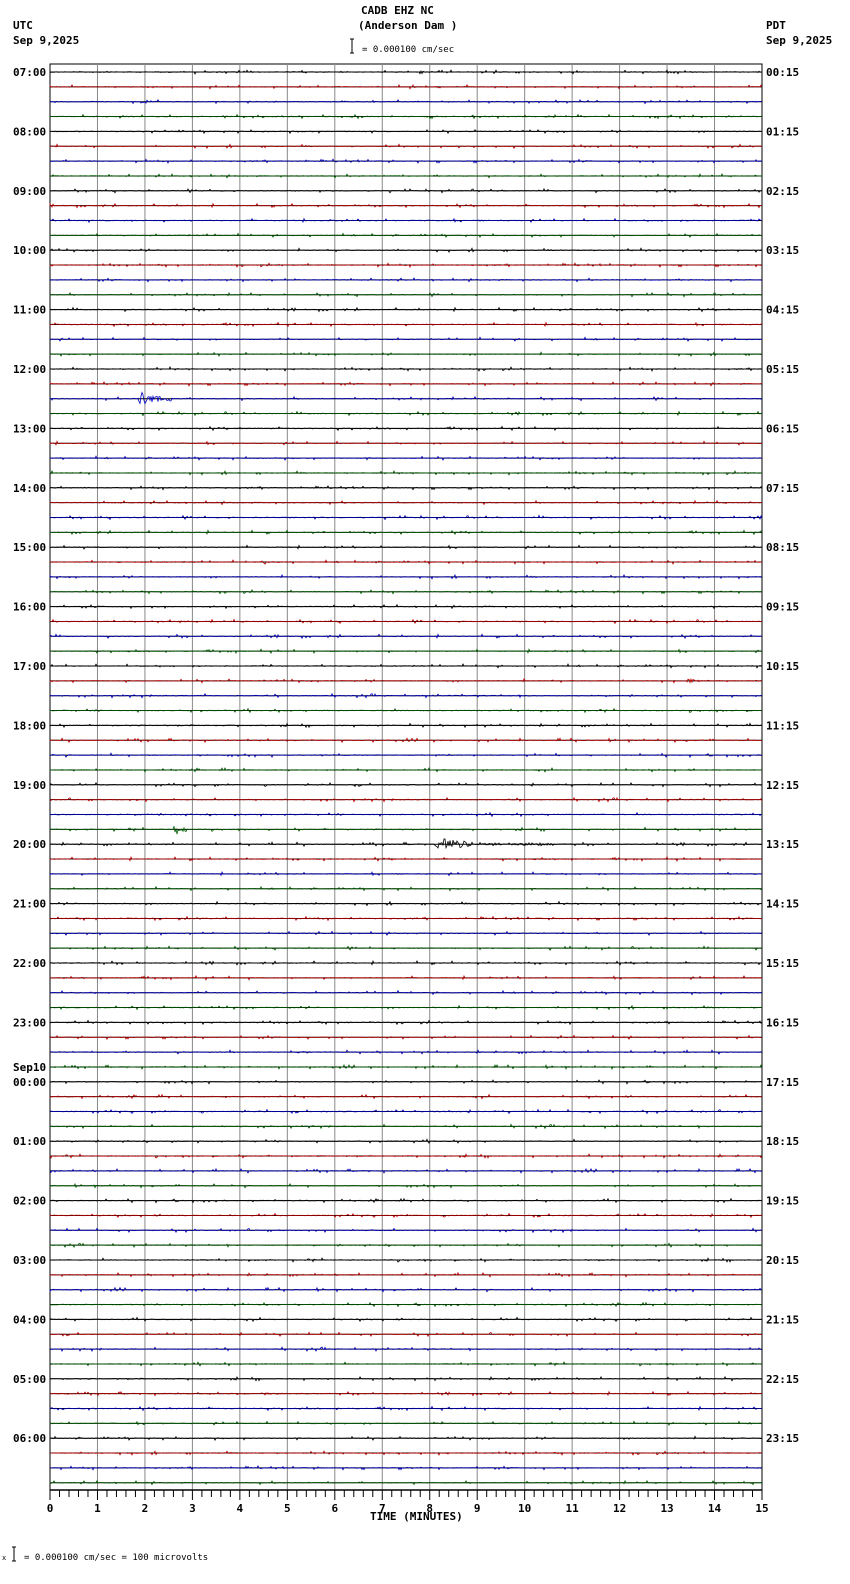  I want to click on pdt-hour-label: 07:15, so click(782, 488).